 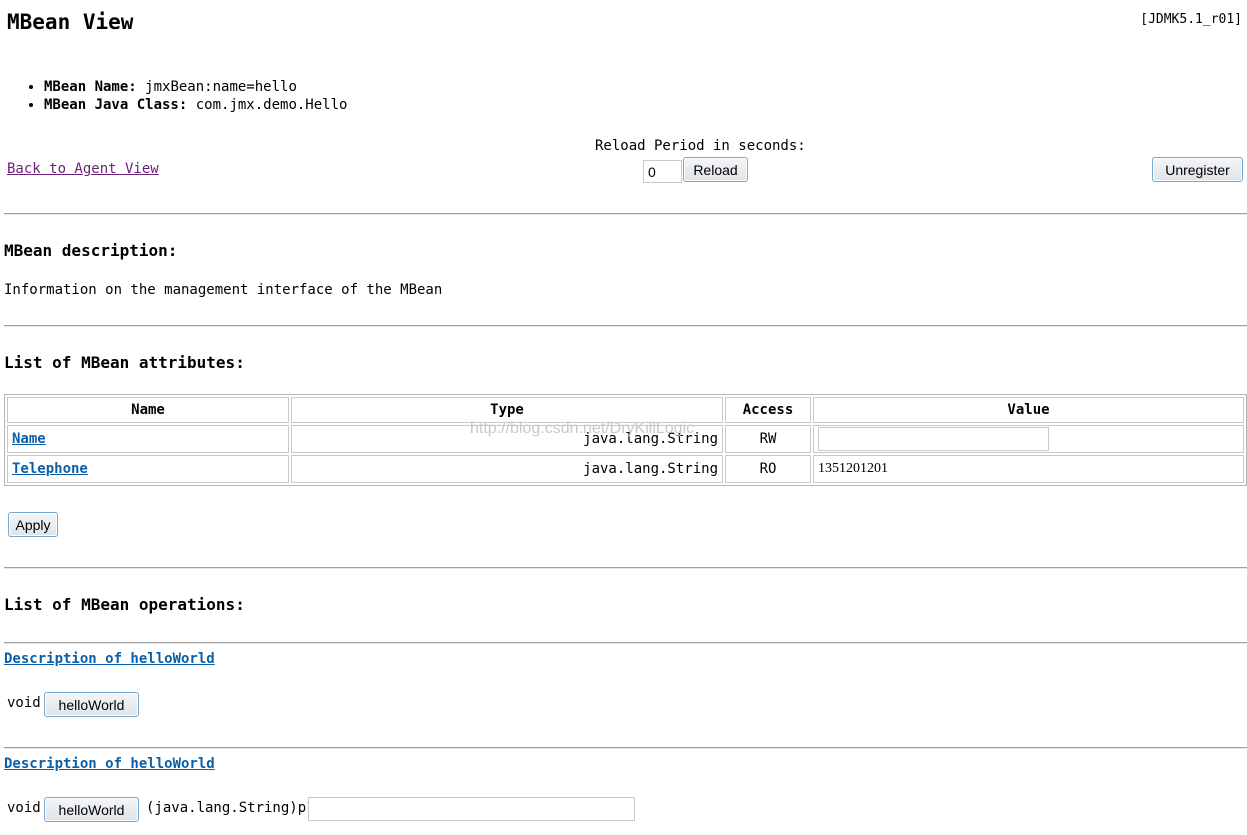 What do you see at coordinates (768, 439) in the screenshot?
I see `attribute-access-cell: RW` at bounding box center [768, 439].